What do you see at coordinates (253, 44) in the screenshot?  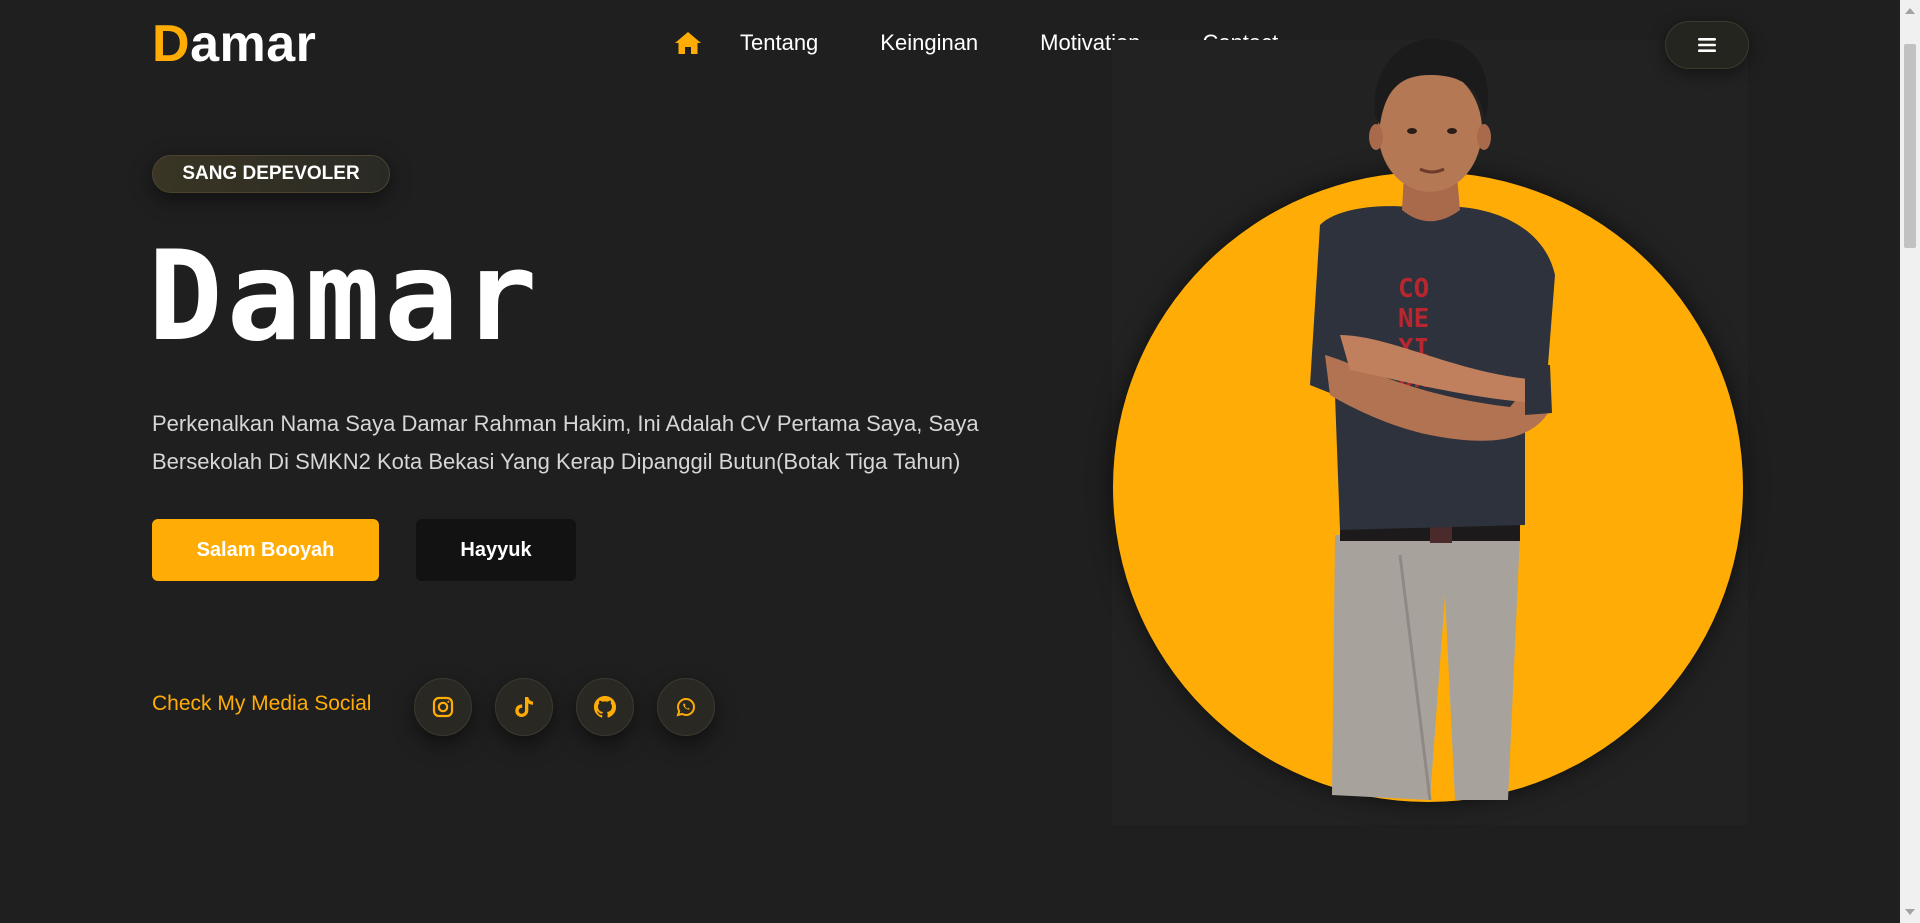 I see `logo-text: amar` at bounding box center [253, 44].